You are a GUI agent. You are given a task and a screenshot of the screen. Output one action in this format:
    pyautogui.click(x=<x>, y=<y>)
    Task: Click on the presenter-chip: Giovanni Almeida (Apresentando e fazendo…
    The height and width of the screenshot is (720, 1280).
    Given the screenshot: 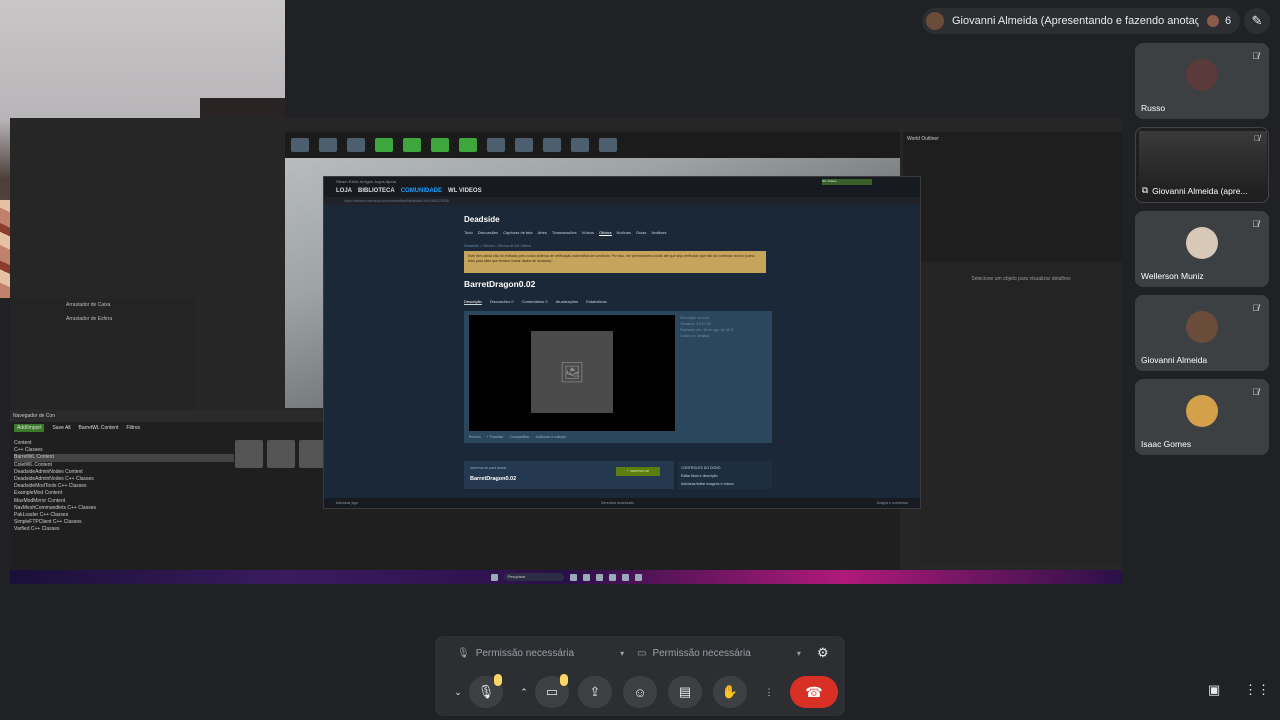 What is the action you would take?
    pyautogui.click(x=1077, y=21)
    